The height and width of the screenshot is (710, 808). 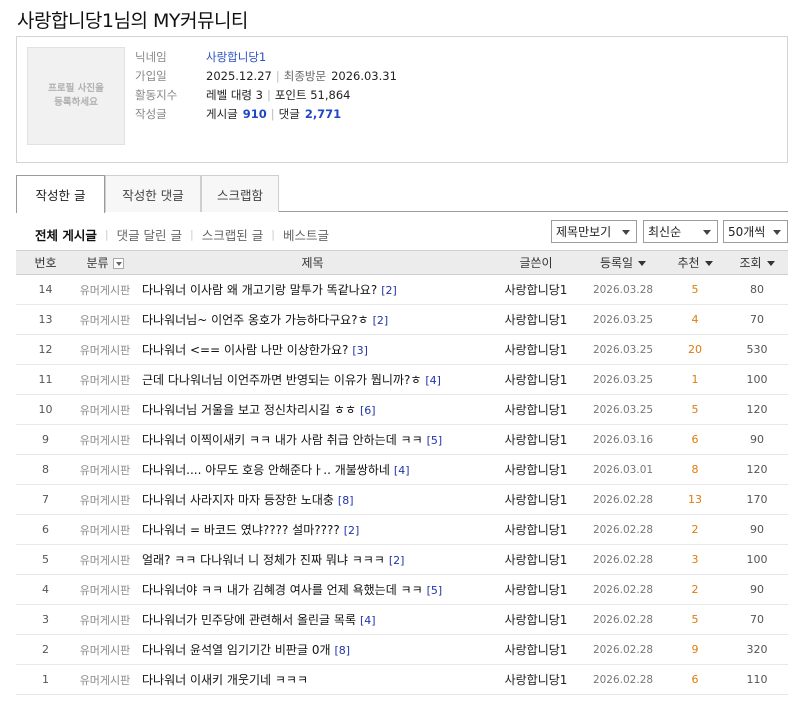 What do you see at coordinates (245, 350) in the screenshot?
I see `post-title-link: 다나워너 <== 이사람 나만 이상한가요?` at bounding box center [245, 350].